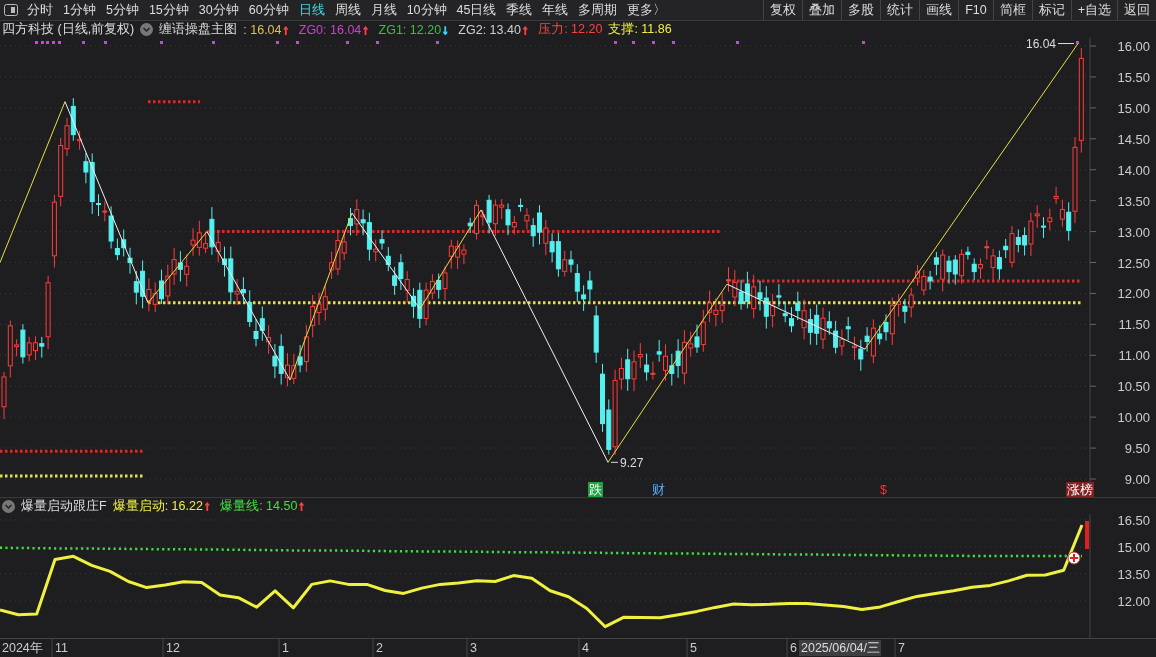 The image size is (1156, 657). What do you see at coordinates (1051, 10) in the screenshot?
I see `toolbar-button: 标记` at bounding box center [1051, 10].